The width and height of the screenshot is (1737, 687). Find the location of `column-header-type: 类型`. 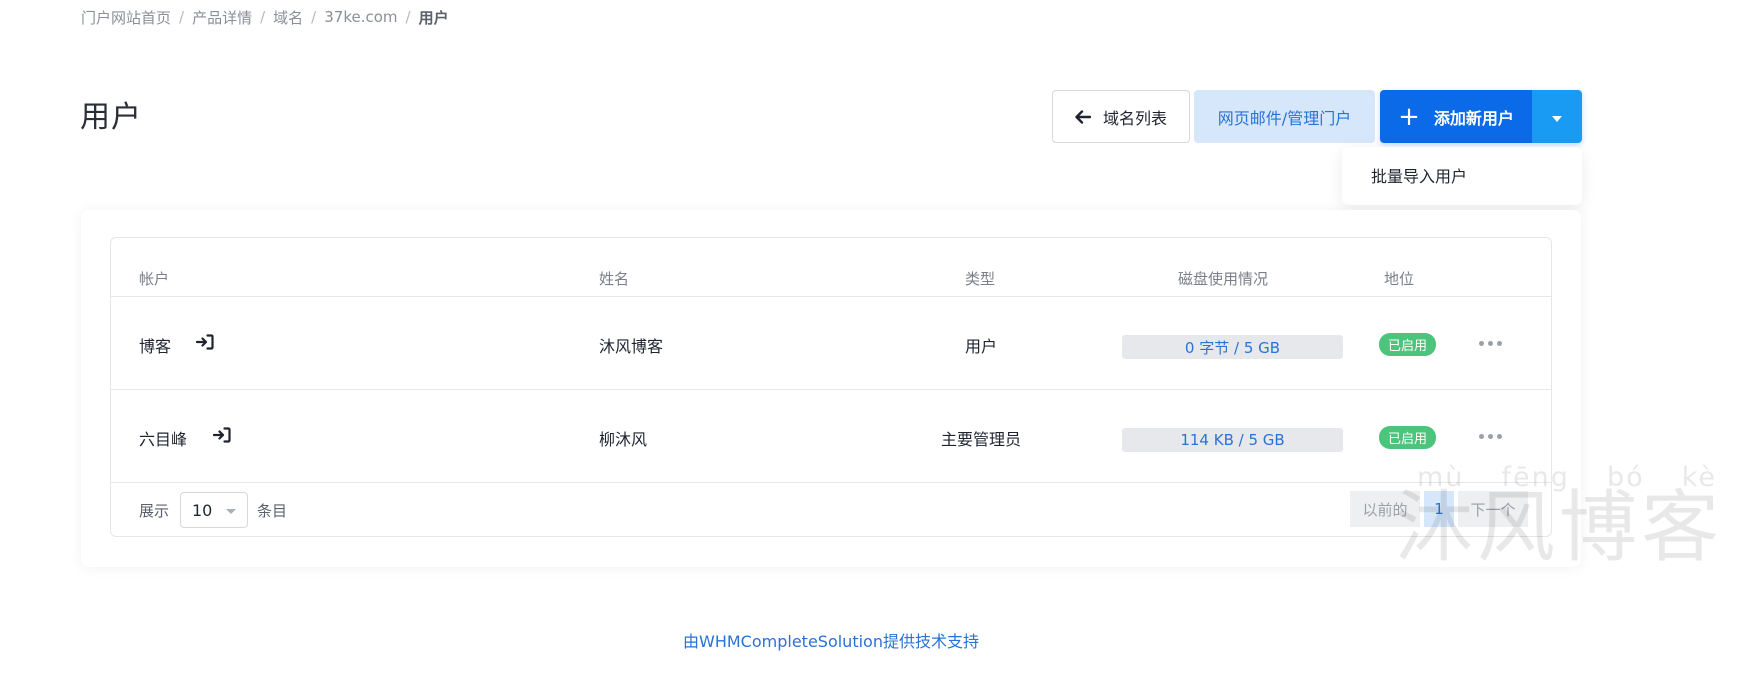

column-header-type: 类型 is located at coordinates (980, 278).